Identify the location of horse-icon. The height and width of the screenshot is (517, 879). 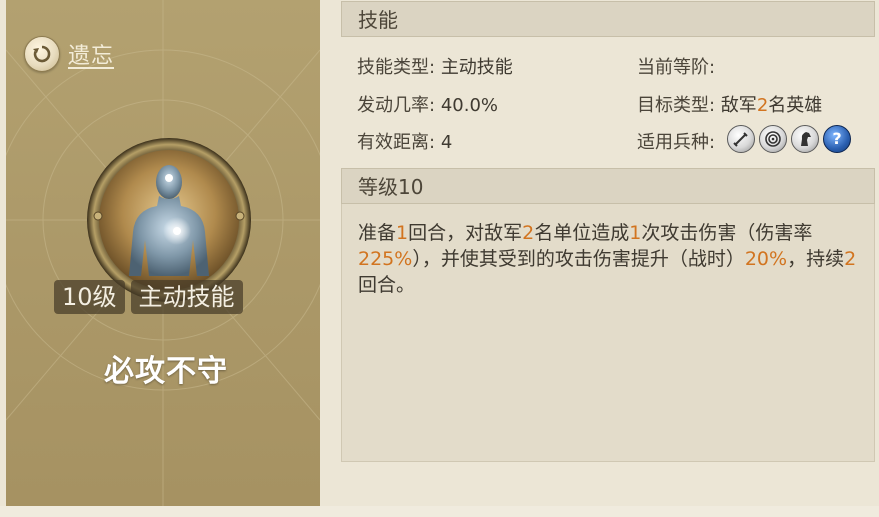
(805, 139).